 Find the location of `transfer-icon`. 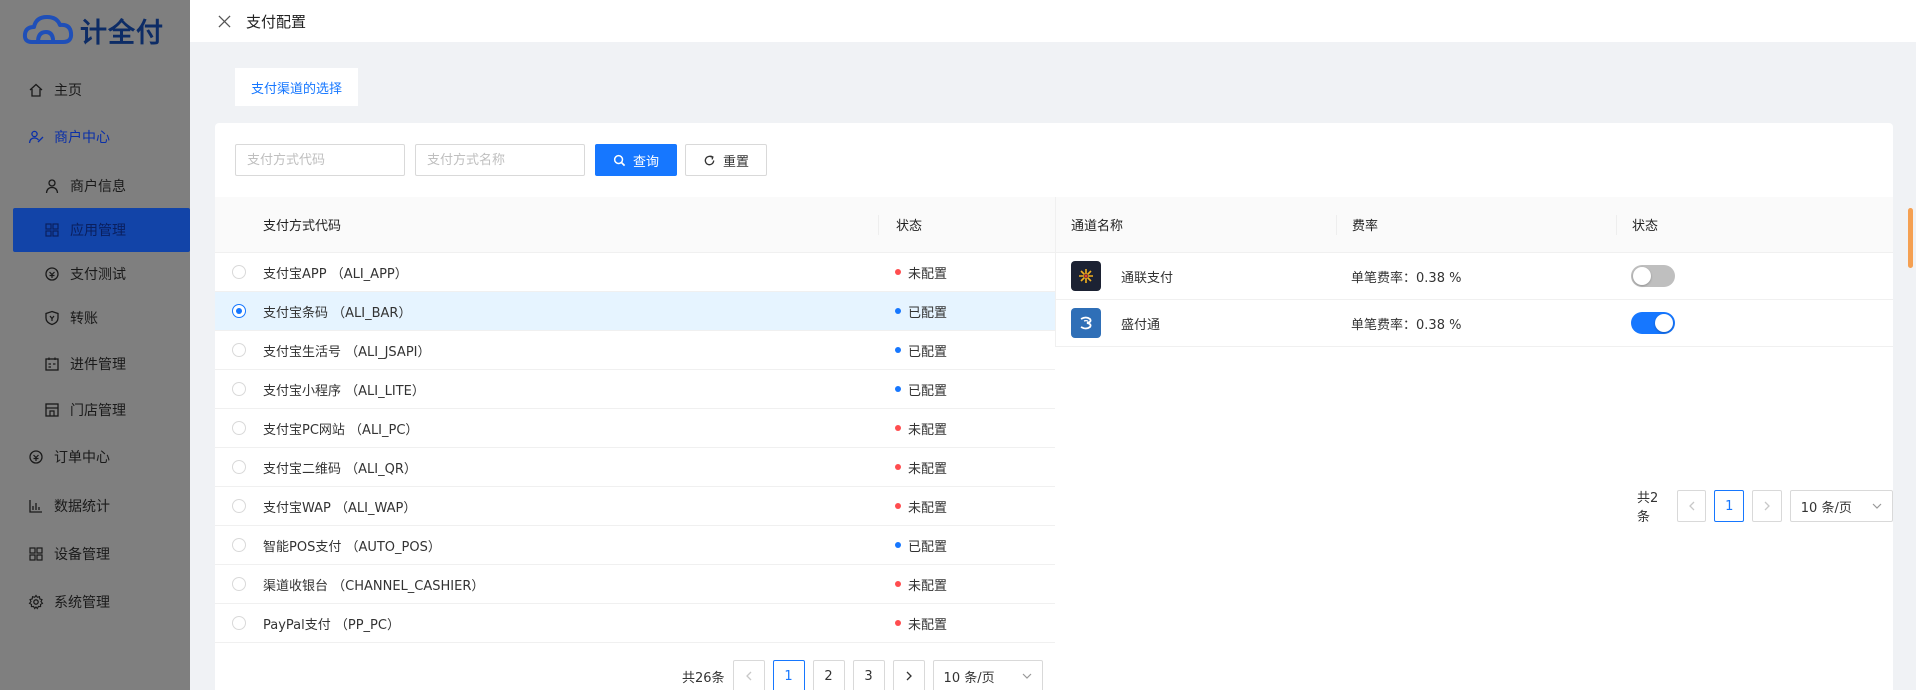

transfer-icon is located at coordinates (52, 318).